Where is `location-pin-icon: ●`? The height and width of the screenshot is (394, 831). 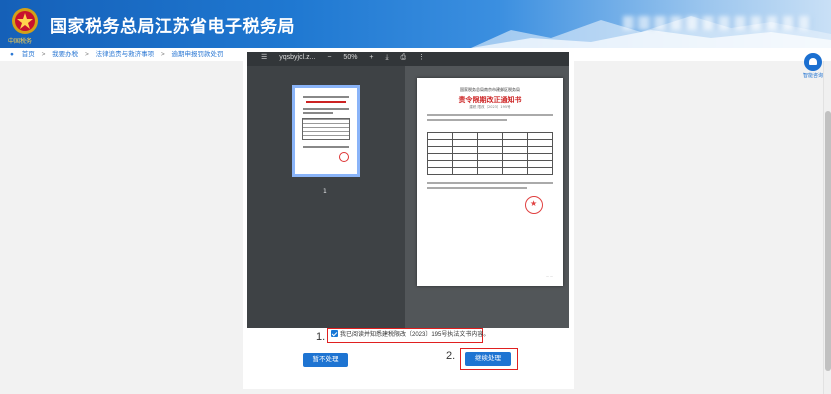
location-pin-icon: ● is located at coordinates (12, 54).